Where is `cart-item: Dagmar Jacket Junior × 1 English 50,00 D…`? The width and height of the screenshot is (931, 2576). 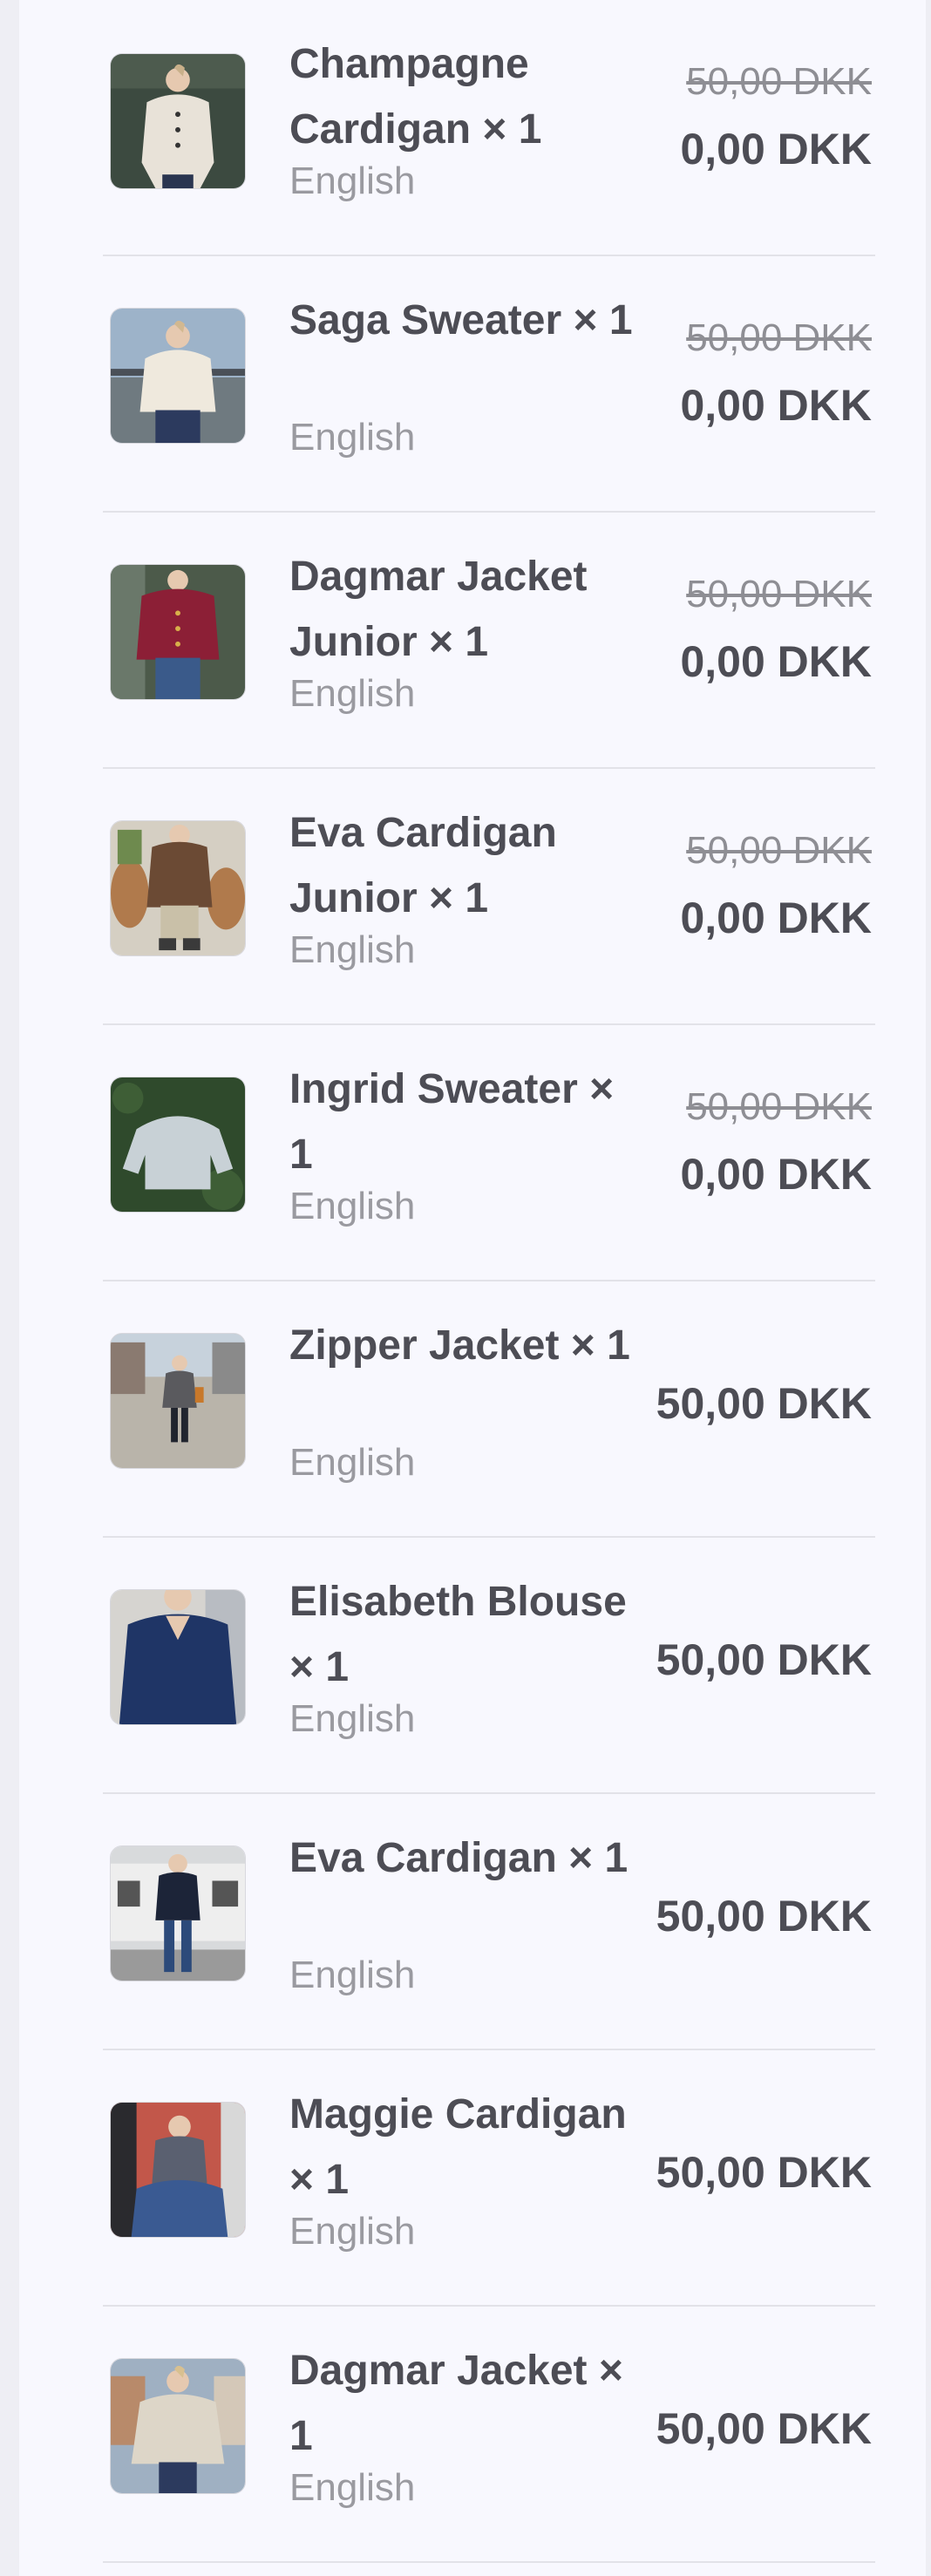 cart-item: Dagmar Jacket Junior × 1 English 50,00 D… is located at coordinates (489, 641).